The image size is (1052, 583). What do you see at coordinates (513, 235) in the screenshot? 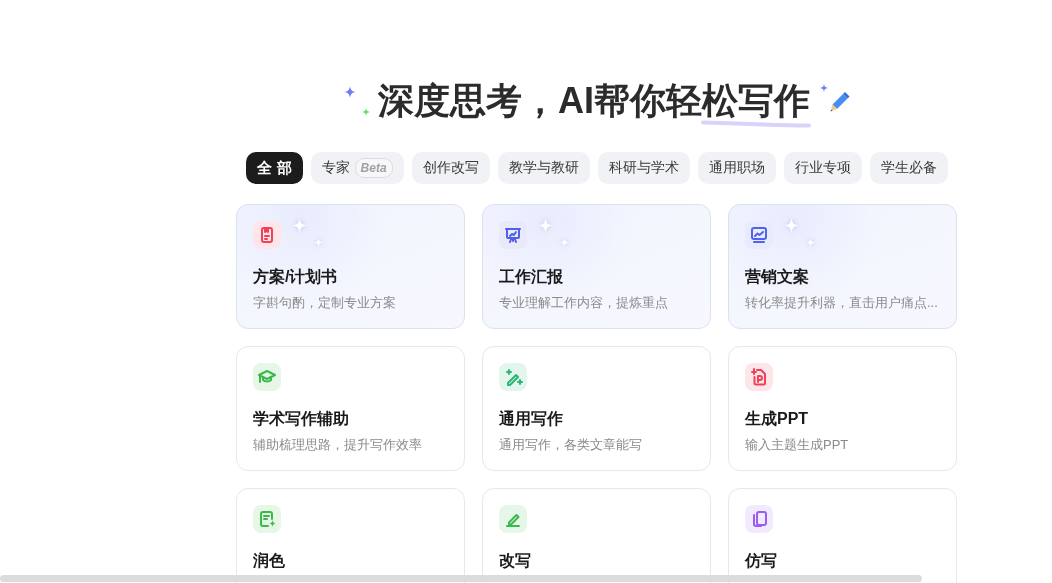
I see `presentation-board-icon` at bounding box center [513, 235].